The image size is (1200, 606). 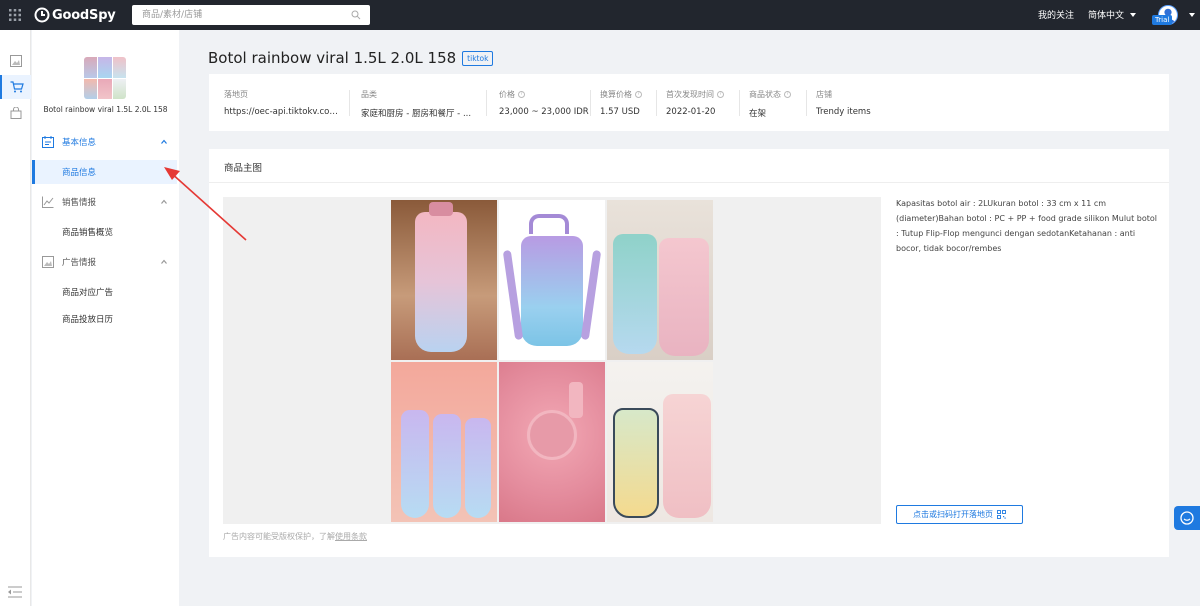 What do you see at coordinates (88, 233) in the screenshot?
I see `sidebar-item-label: 商品销售概览` at bounding box center [88, 233].